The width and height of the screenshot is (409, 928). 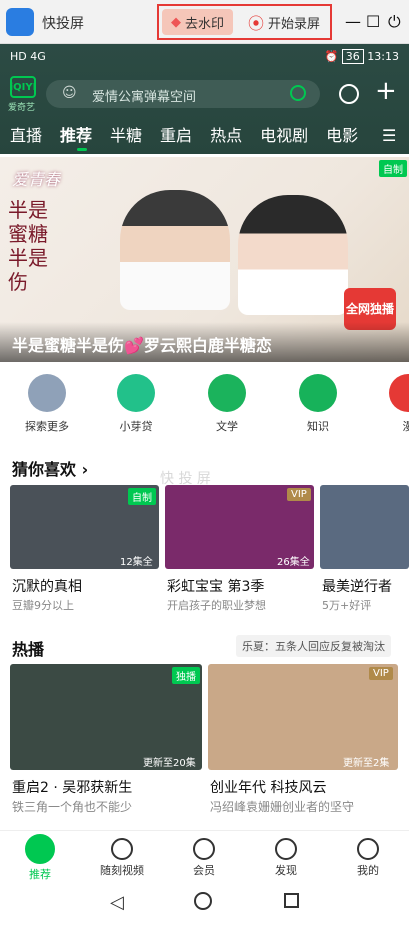 What do you see at coordinates (291, 900) in the screenshot?
I see `recents-icon` at bounding box center [291, 900].